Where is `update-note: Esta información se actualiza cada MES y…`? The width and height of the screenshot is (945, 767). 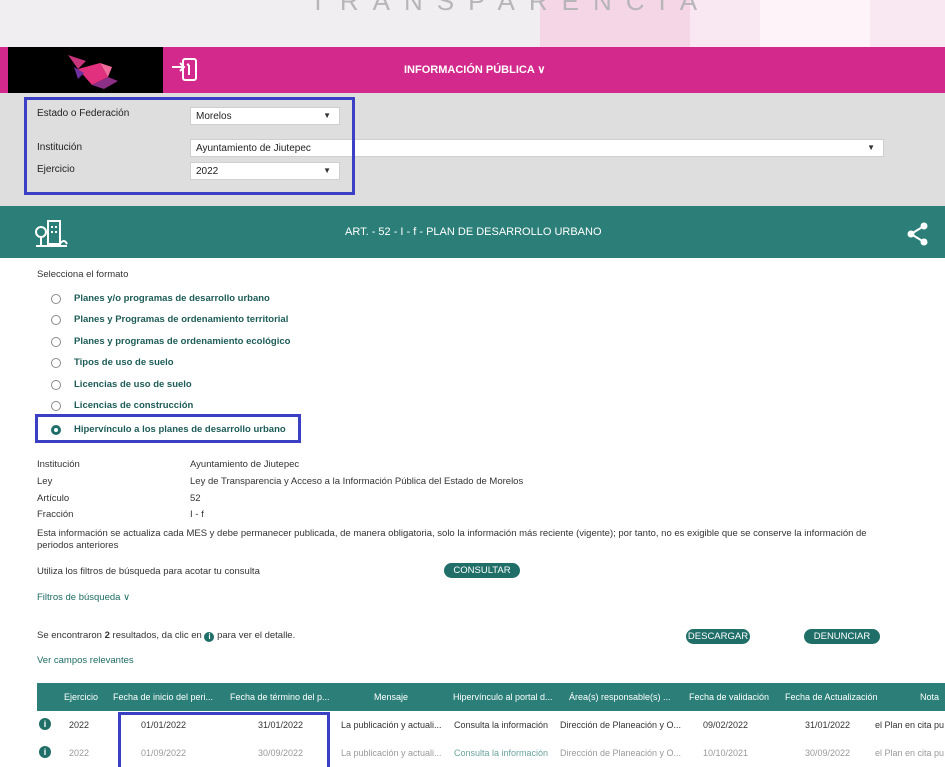
update-note: Esta información se actualiza cada MES y… is located at coordinates (452, 539).